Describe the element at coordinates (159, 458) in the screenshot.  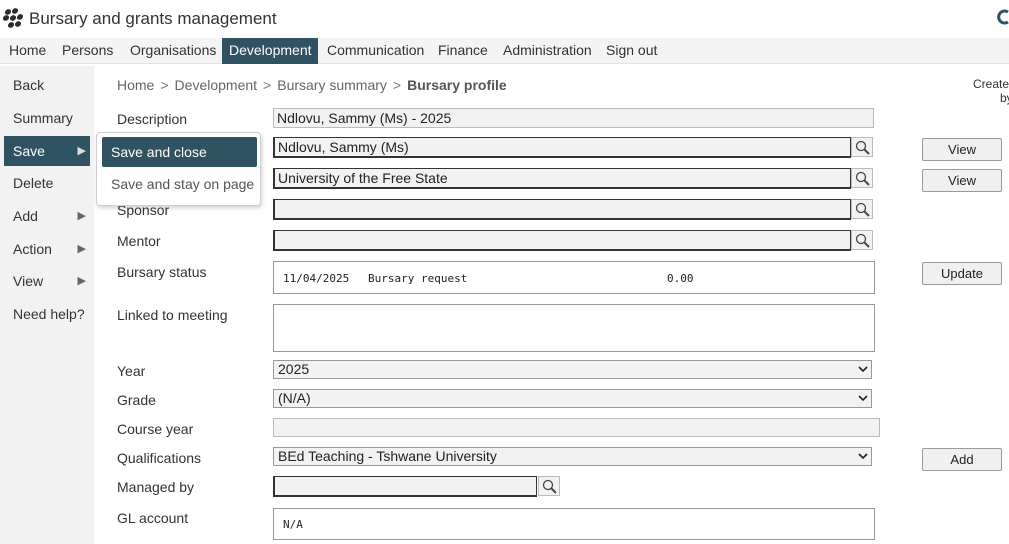
I see `qualifications-label: Qualifications` at that location.